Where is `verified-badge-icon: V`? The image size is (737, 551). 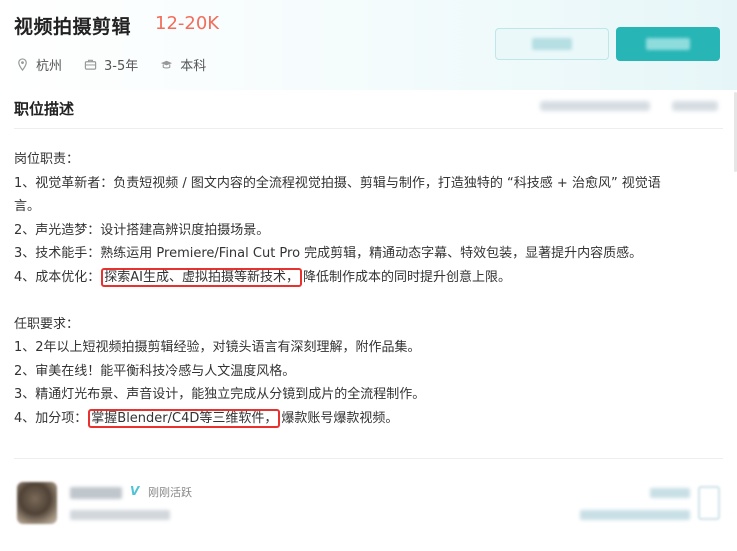
verified-badge-icon: V is located at coordinates (135, 491).